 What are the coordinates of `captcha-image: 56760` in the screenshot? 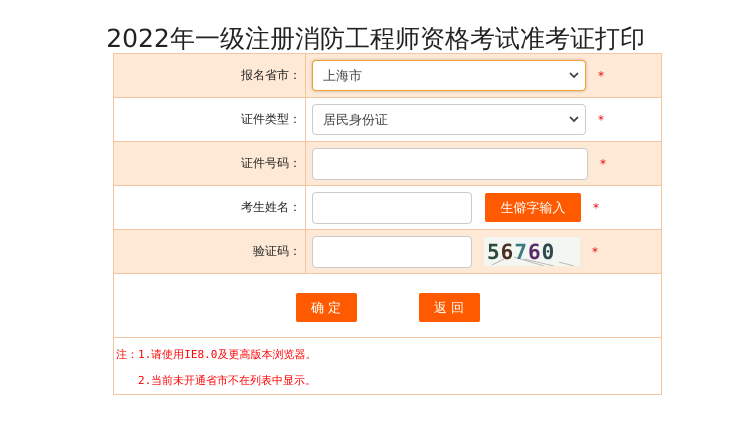 It's located at (532, 251).